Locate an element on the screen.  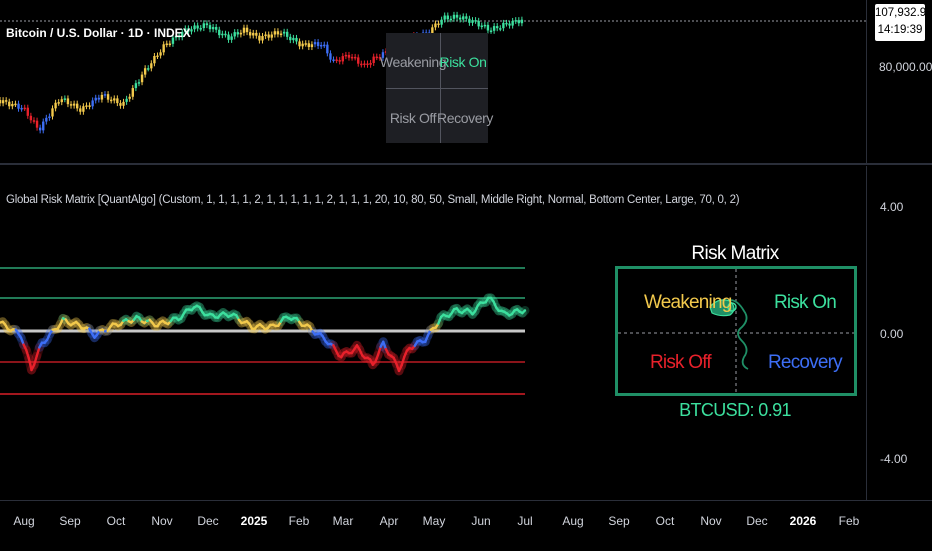
mini-cell-risk-on: Risk On is located at coordinates (463, 62).